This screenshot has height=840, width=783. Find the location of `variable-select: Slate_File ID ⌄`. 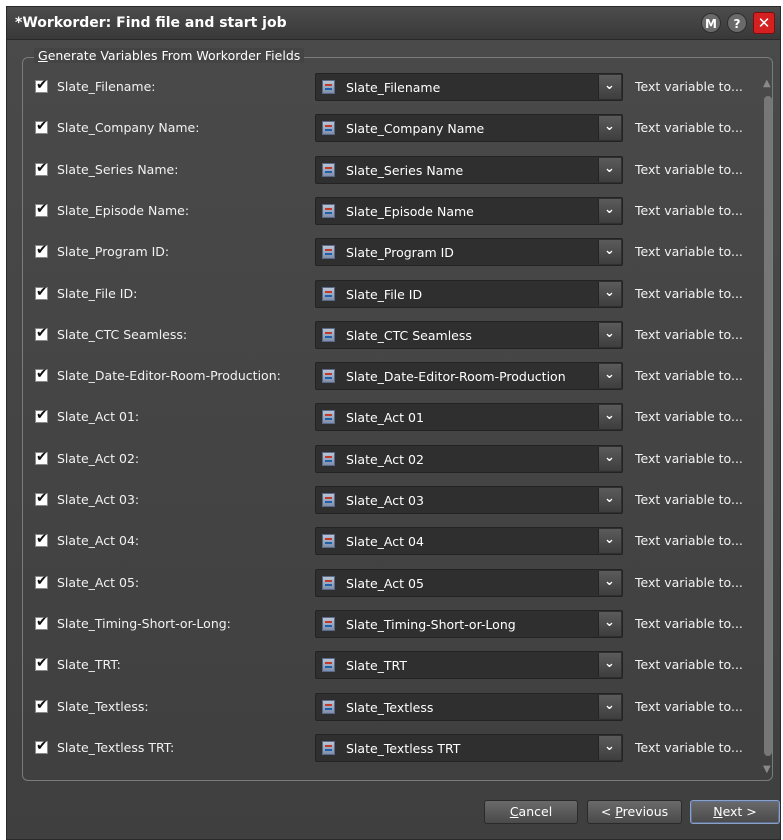

variable-select: Slate_File ID ⌄ is located at coordinates (469, 293).